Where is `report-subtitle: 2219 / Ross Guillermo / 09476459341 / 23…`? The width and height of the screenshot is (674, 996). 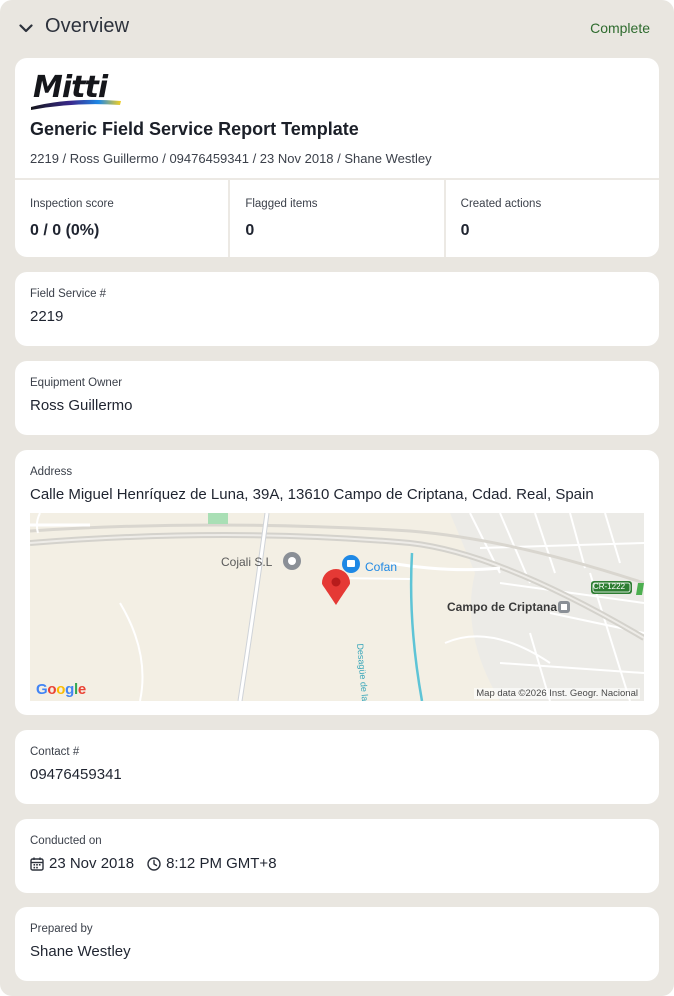
report-subtitle: 2219 / Ross Guillermo / 09476459341 / 23… is located at coordinates (231, 158).